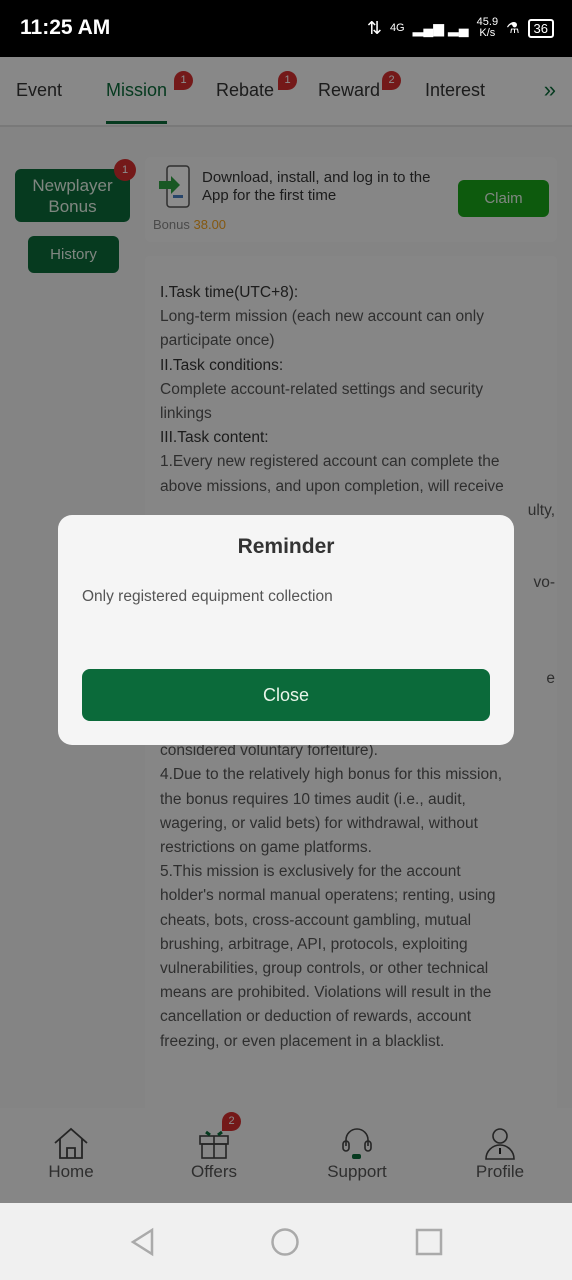  Describe the element at coordinates (440, 27) in the screenshot. I see `signal-icon: ▂▄▆ ▂▄` at that location.